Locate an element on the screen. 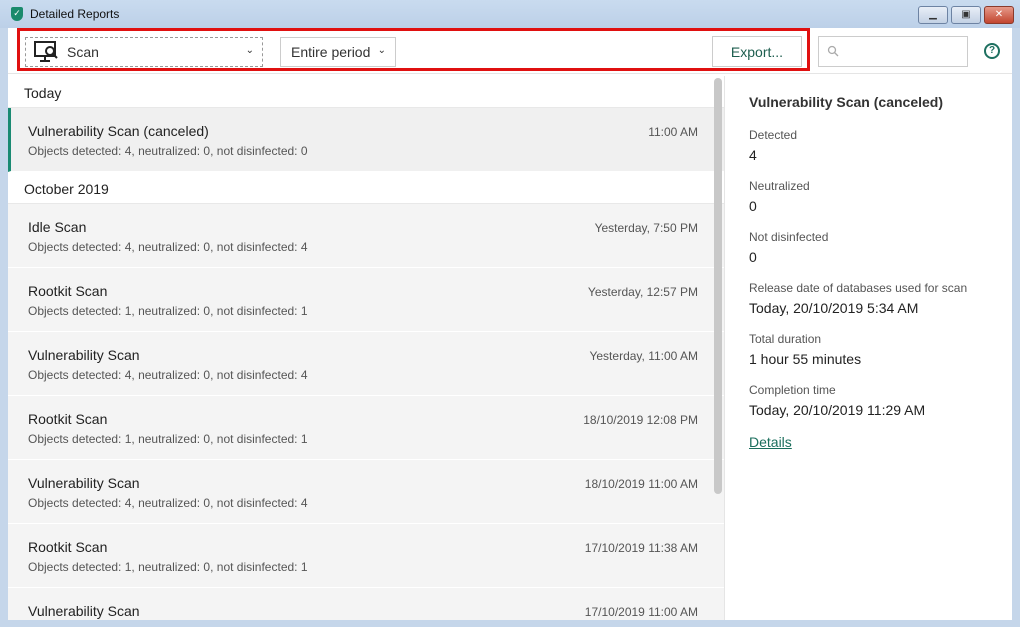  monitor-scan-icon is located at coordinates (46, 51).